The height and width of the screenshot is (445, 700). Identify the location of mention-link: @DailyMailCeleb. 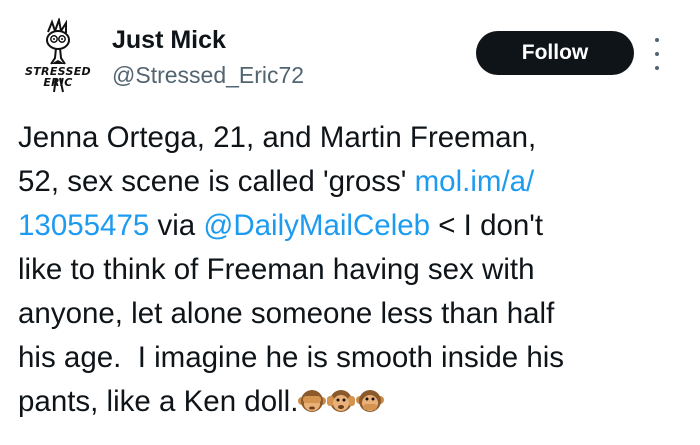
(316, 225).